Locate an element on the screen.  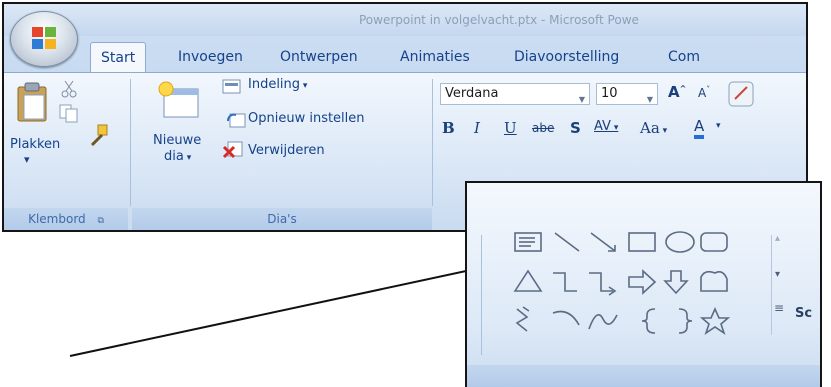
text-box-icon is located at coordinates (528, 242).